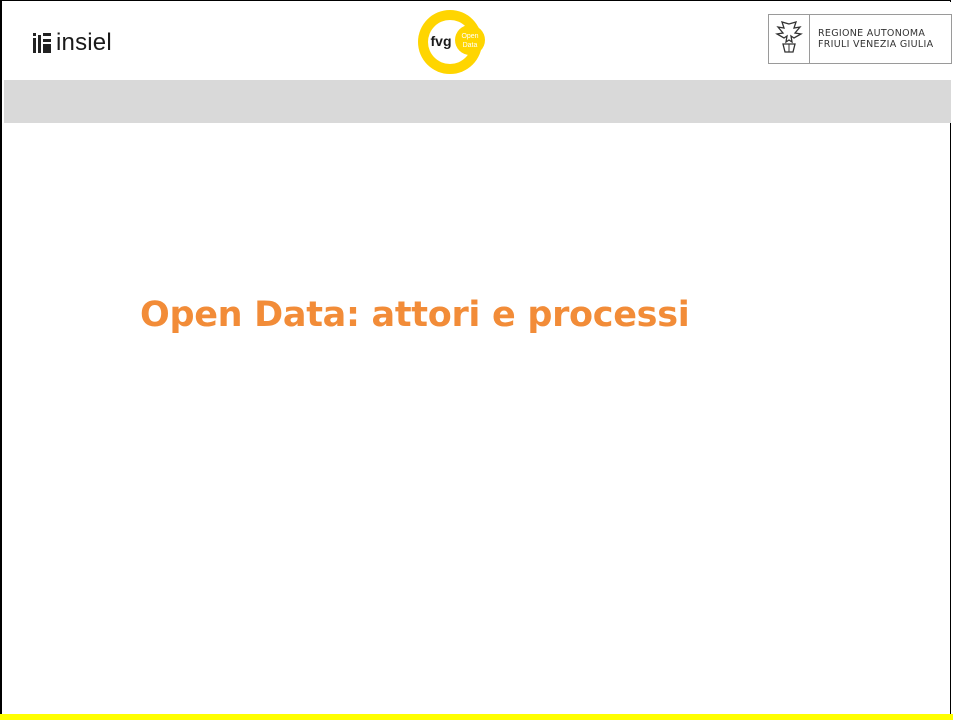 This screenshot has height=720, width=953. I want to click on regione-line1: REGIONE AUTONOMA, so click(872, 33).